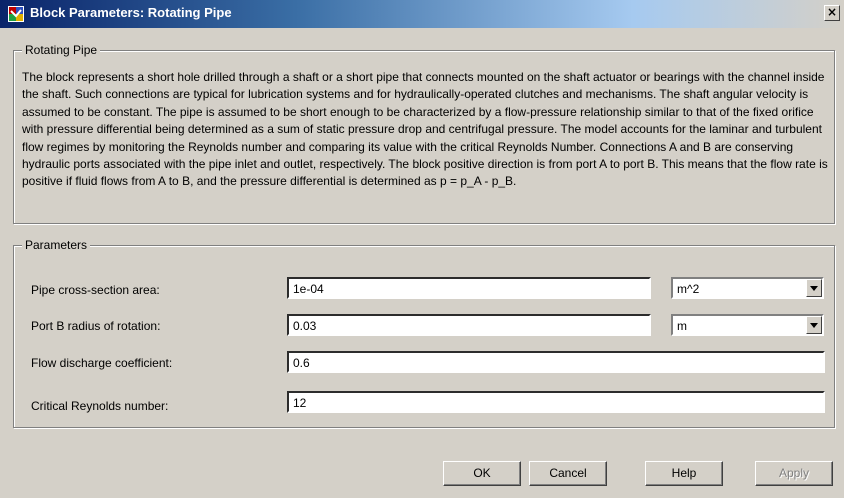 Image resolution: width=844 pixels, height=498 pixels. What do you see at coordinates (556, 402) in the screenshot?
I see `critical-reynolds-input: 12` at bounding box center [556, 402].